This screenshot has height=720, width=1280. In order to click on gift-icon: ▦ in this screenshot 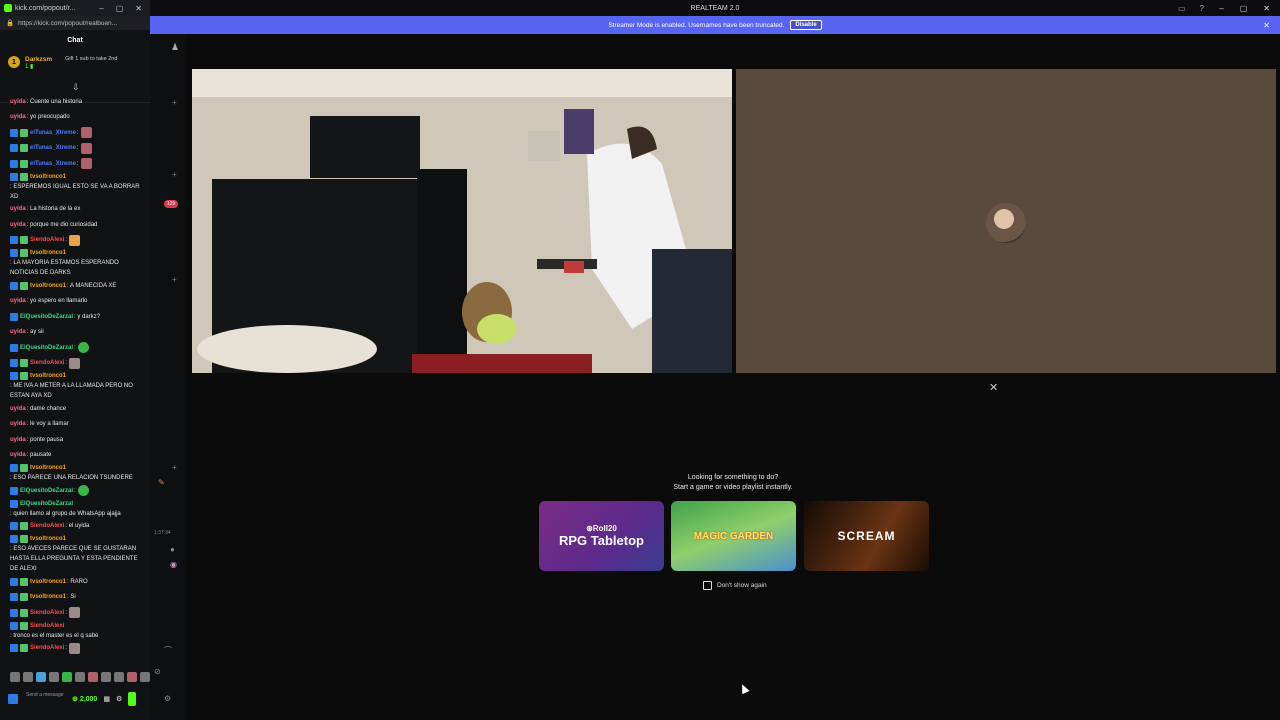, I will do `click(106, 699)`.